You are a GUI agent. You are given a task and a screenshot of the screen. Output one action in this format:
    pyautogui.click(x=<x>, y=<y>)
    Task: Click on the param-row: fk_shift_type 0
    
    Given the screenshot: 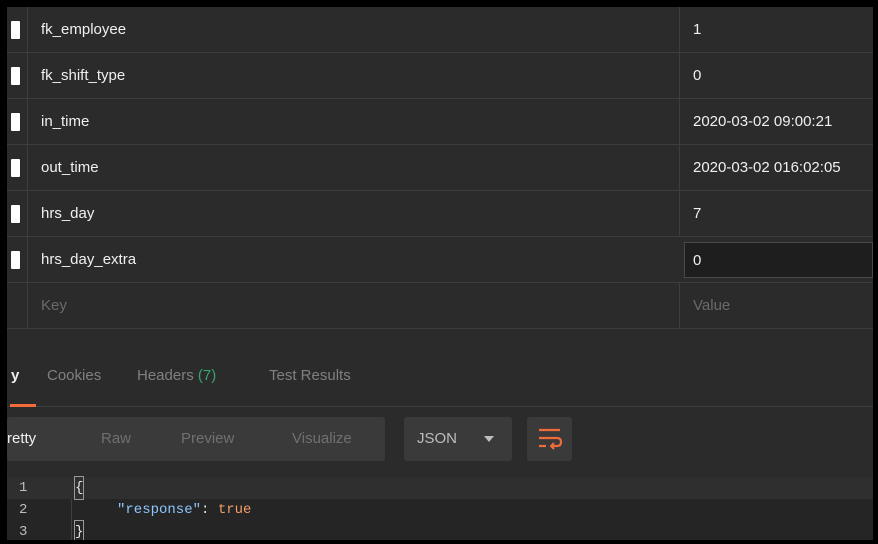 What is the action you would take?
    pyautogui.click(x=440, y=76)
    